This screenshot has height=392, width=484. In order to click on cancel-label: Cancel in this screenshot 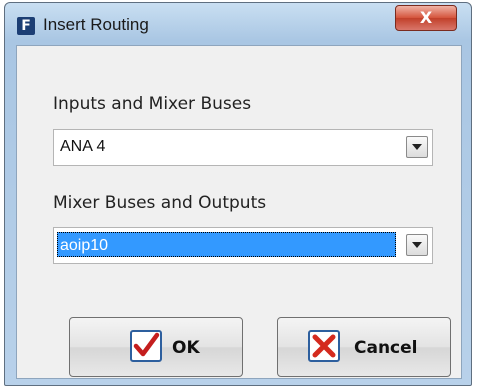, I will do `click(386, 348)`.